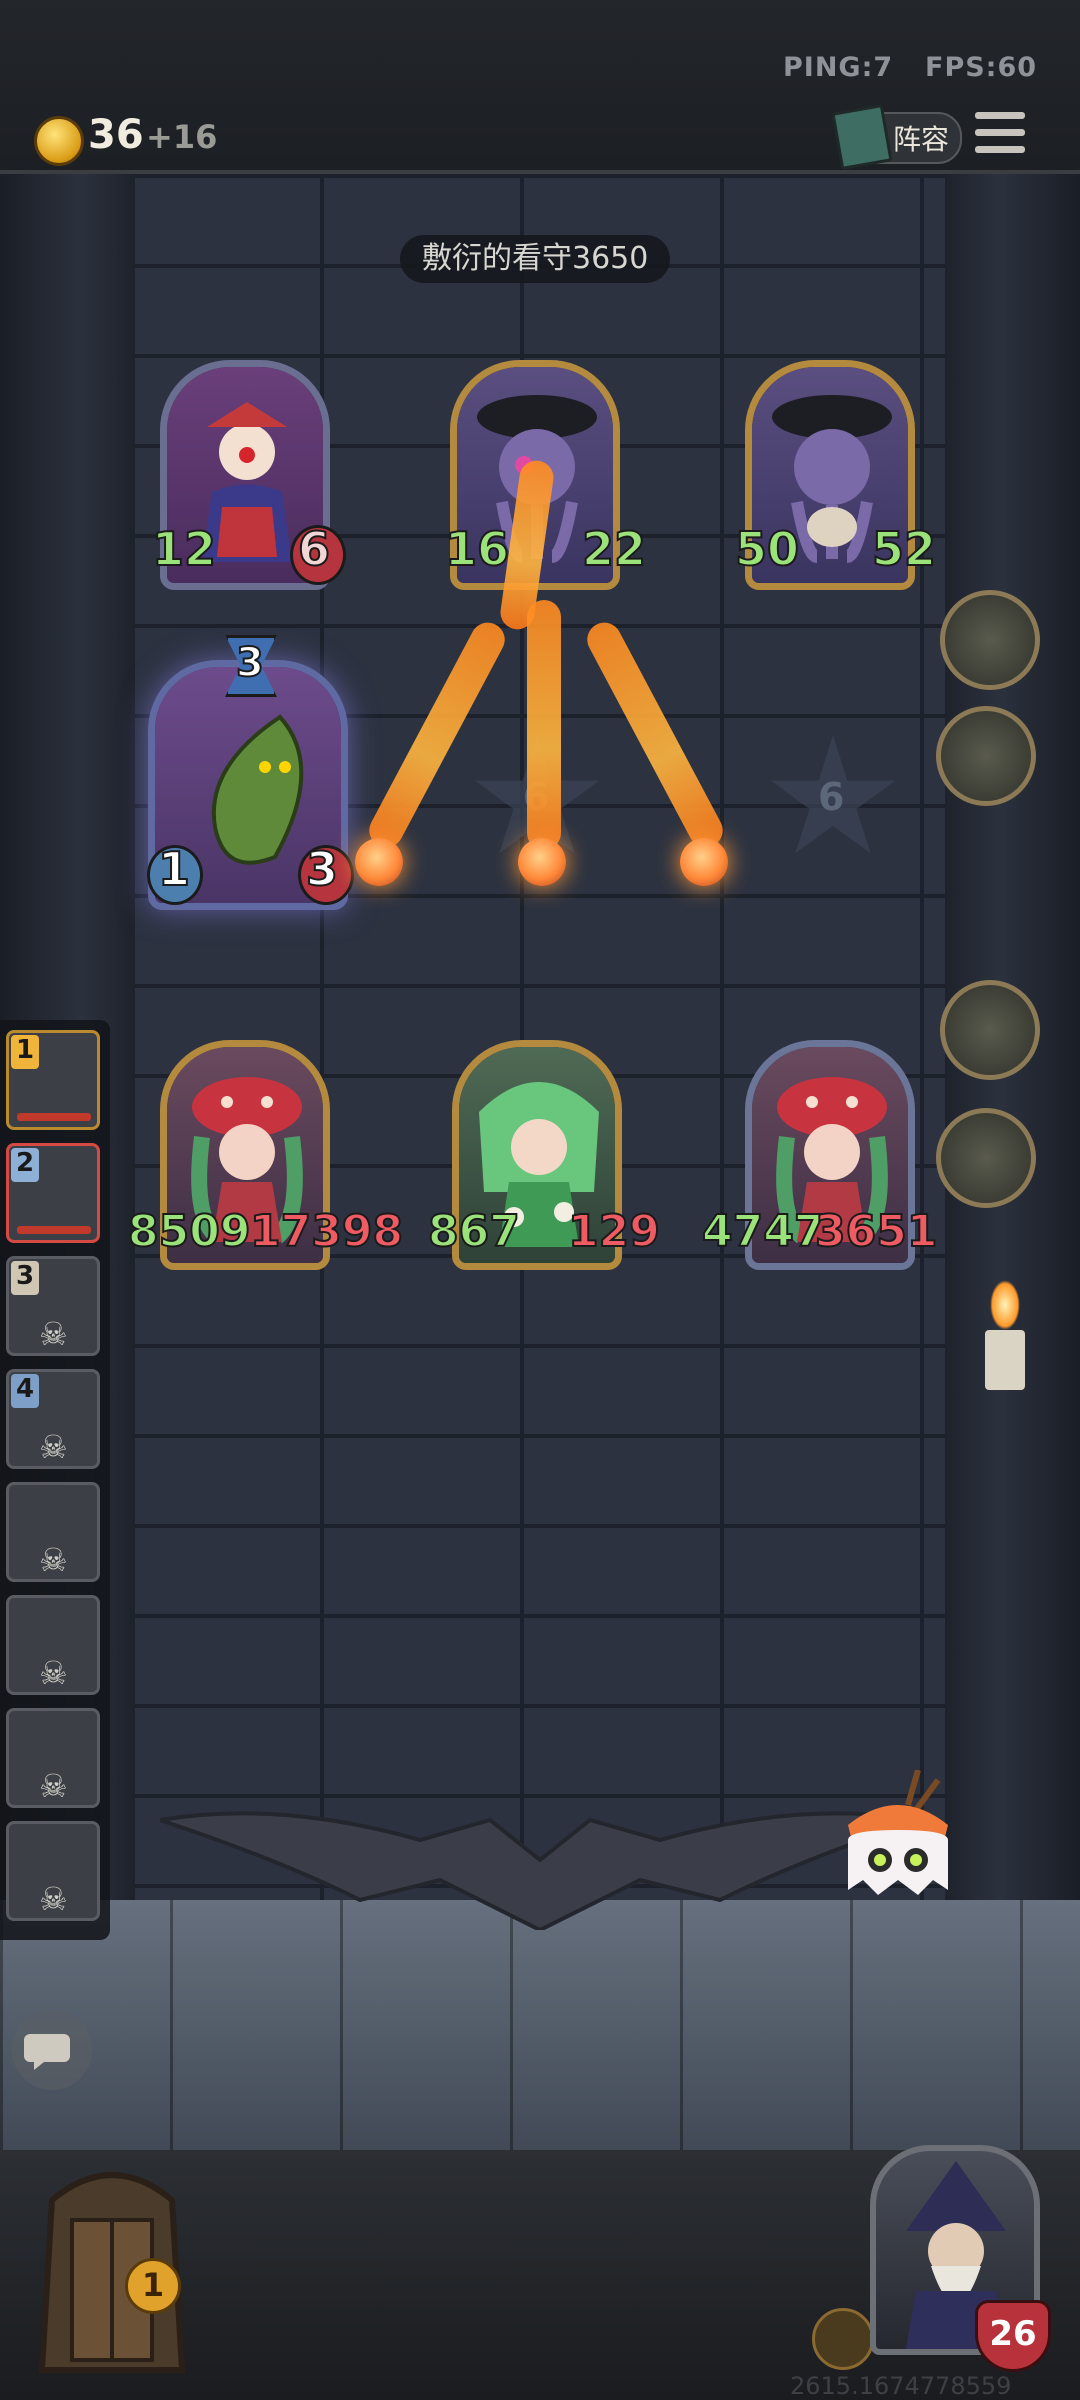  I want to click on enemy-1-attack: 12, so click(184, 549).